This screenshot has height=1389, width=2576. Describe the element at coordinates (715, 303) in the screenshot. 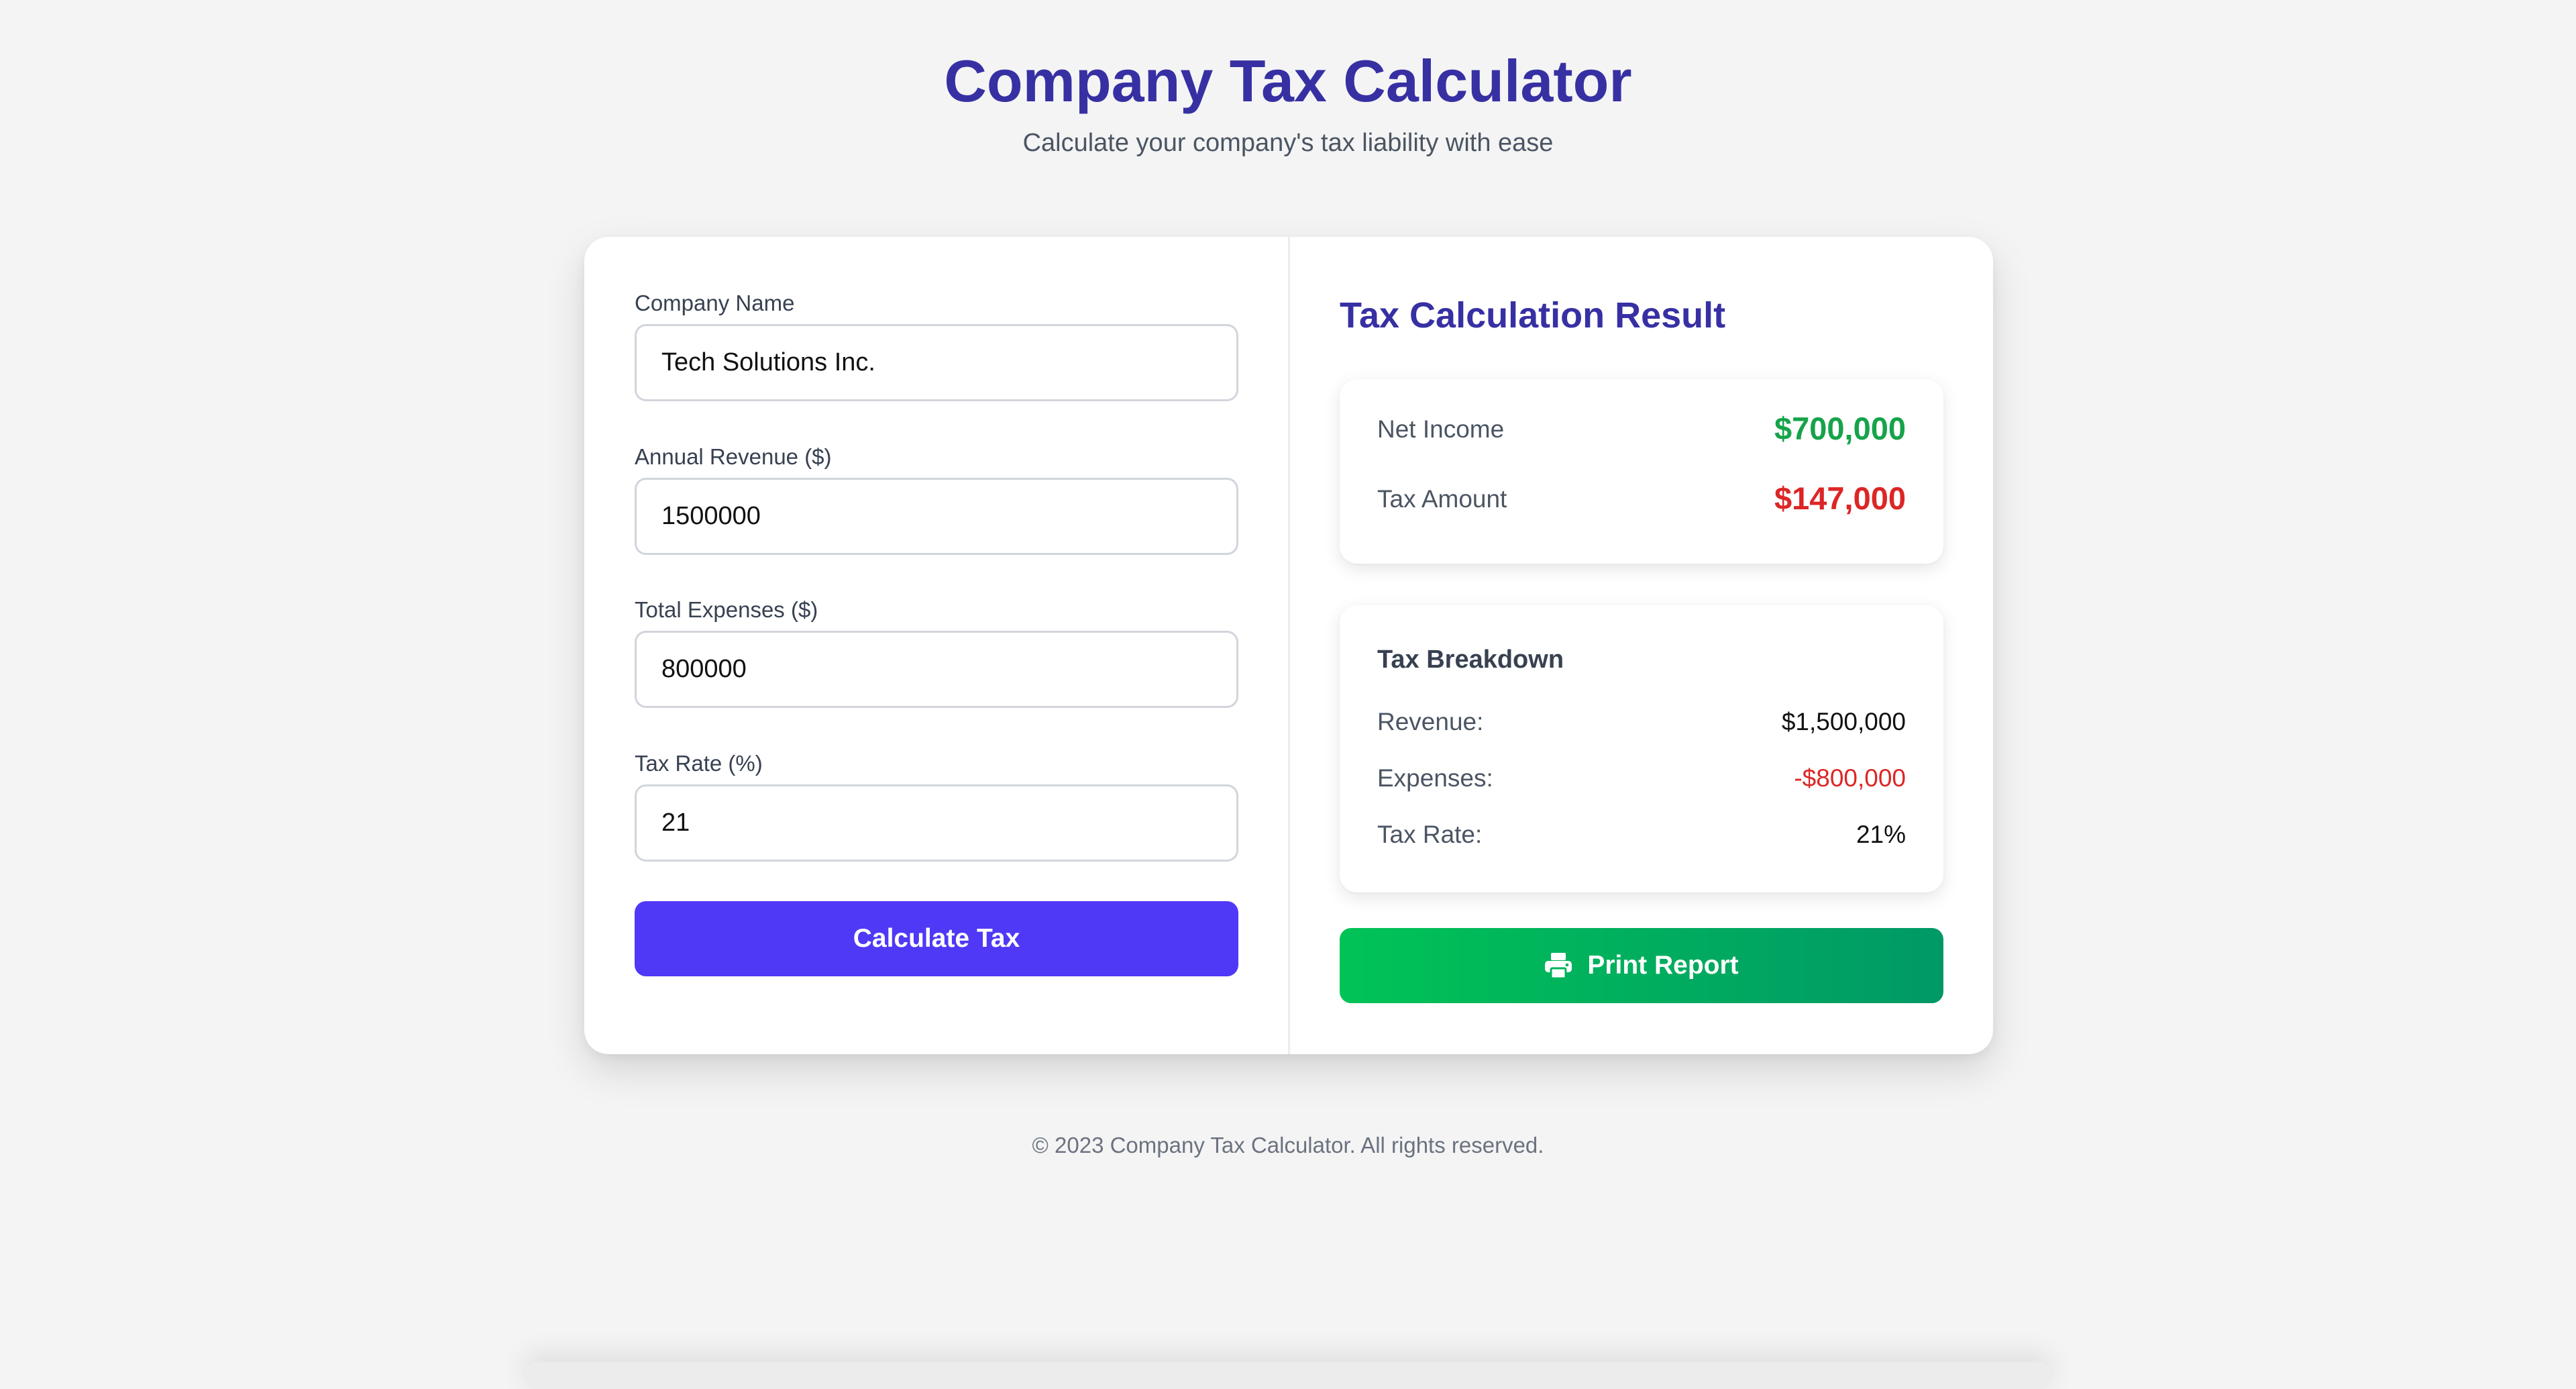

I see `company-name-label: Company Name` at that location.